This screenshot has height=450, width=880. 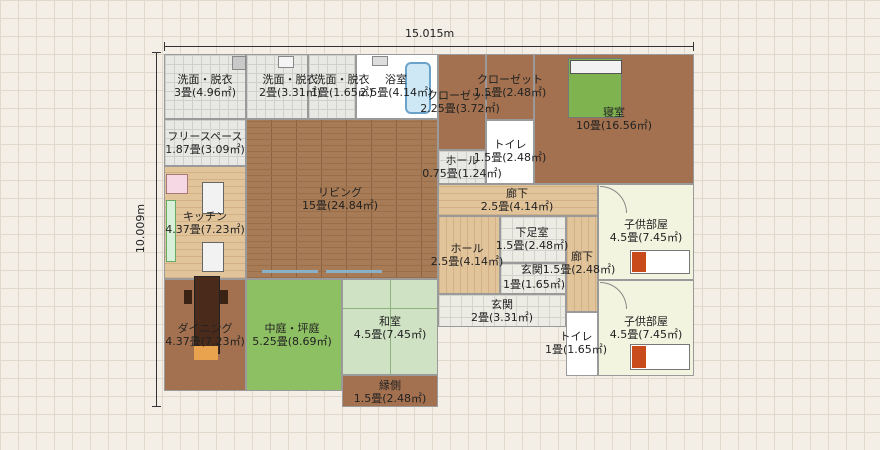 I want to click on room-label: ホール 0.75畳(1.24㎡), so click(x=462, y=167).